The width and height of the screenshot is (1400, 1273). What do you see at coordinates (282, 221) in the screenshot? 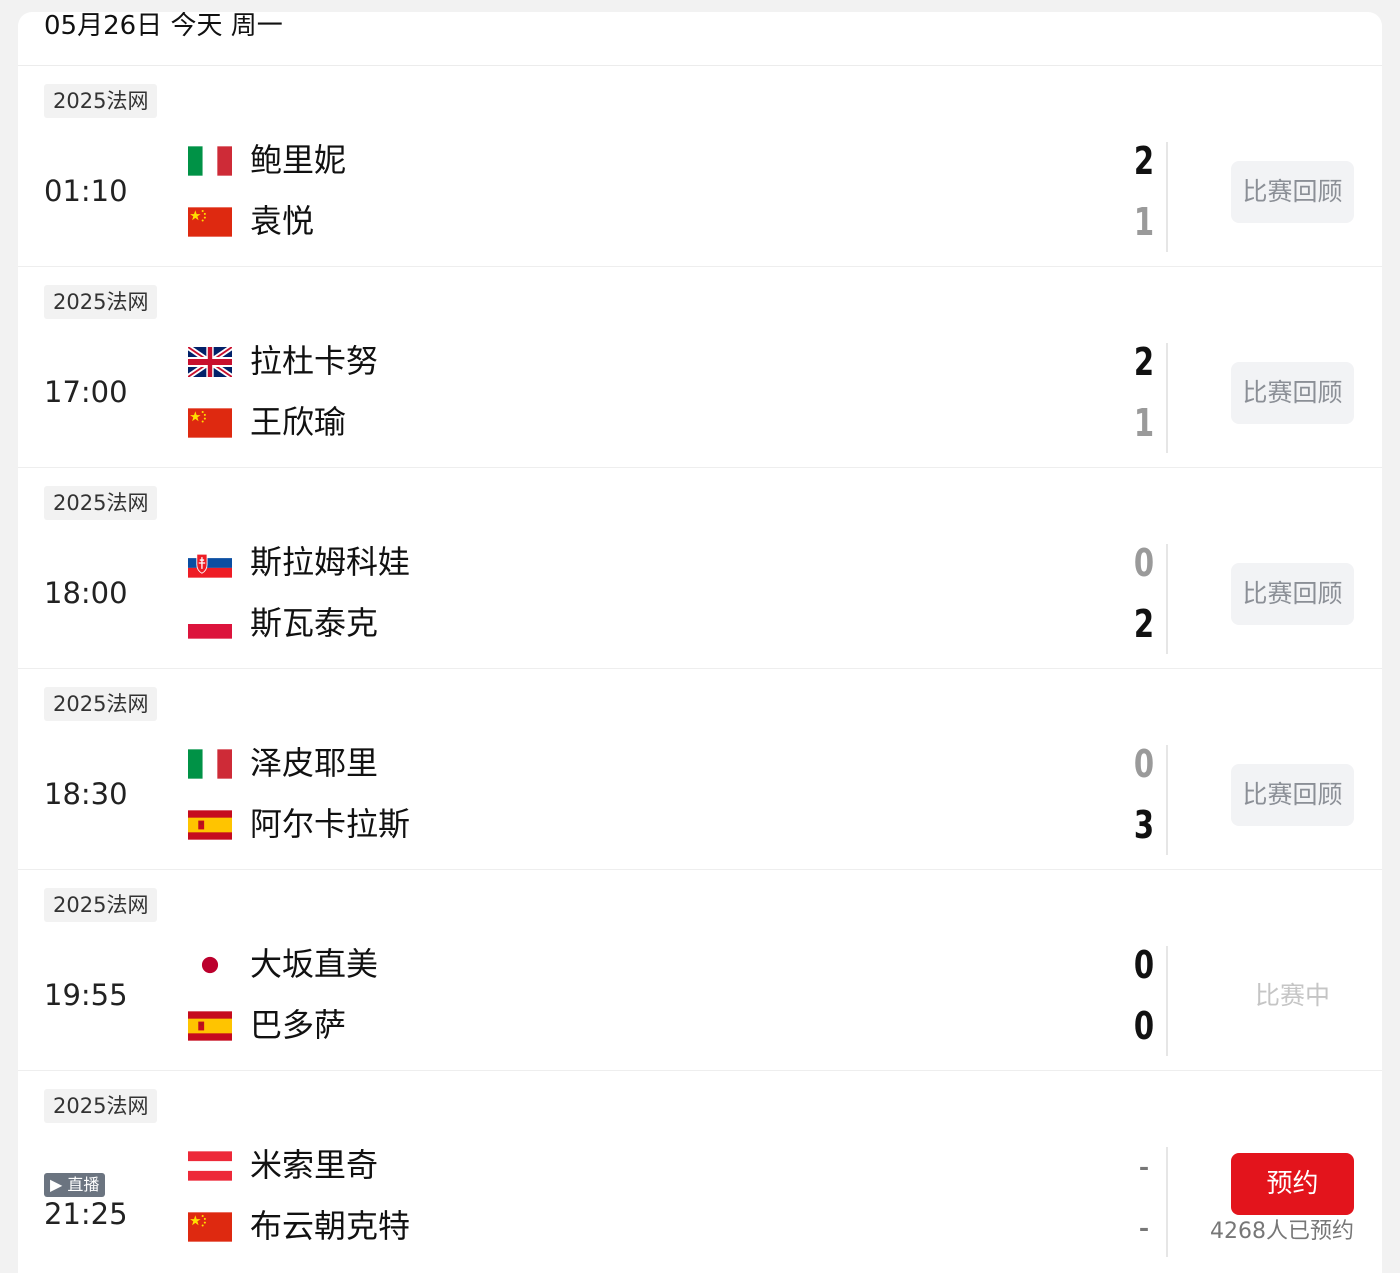
I see `player-name: 袁悦` at bounding box center [282, 221].